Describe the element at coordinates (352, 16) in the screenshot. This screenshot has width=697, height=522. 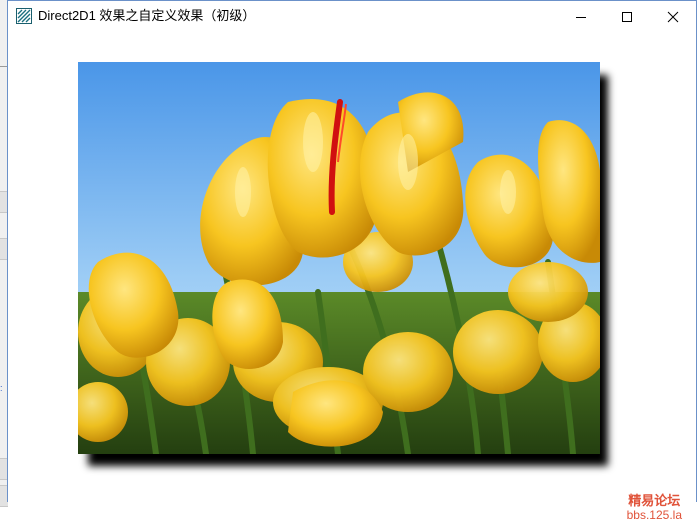
I see `title-bar: Direct2D1 效果之自定义效果（初级）` at that location.